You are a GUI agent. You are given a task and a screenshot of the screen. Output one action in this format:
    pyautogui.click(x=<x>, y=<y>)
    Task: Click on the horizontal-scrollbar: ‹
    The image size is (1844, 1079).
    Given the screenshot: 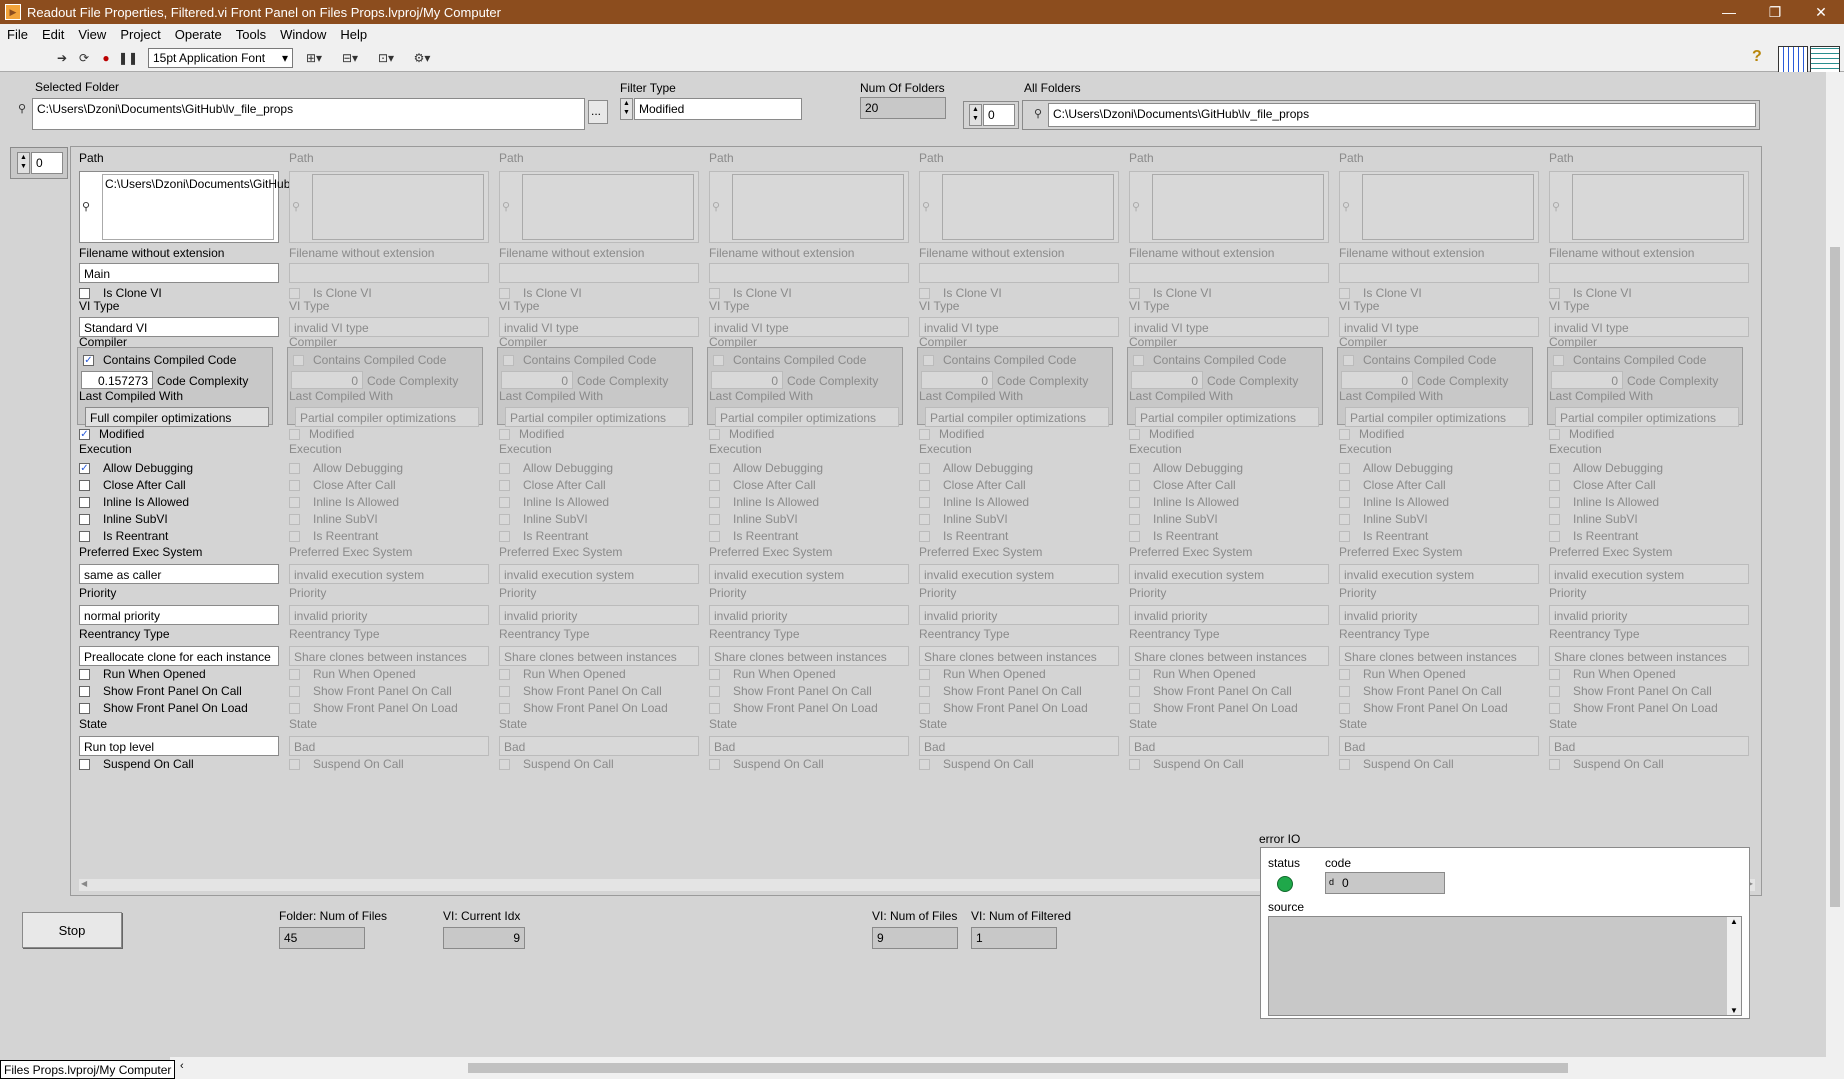 What is the action you would take?
    pyautogui.click(x=1007, y=1068)
    